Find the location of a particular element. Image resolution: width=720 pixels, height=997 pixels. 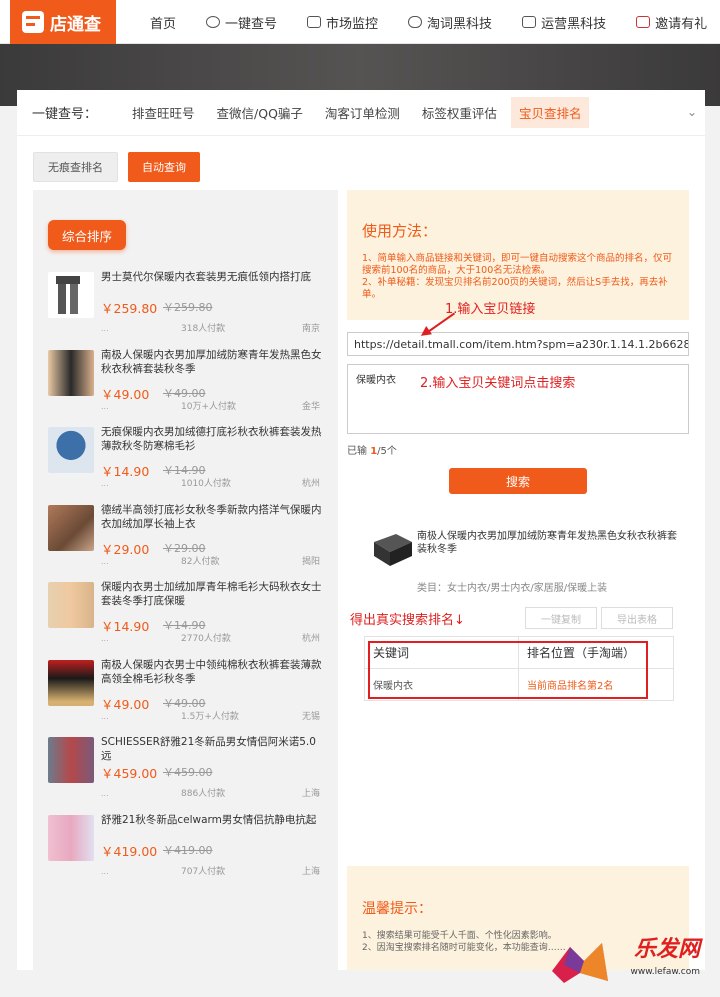

search-button: 搜索 is located at coordinates (518, 481).